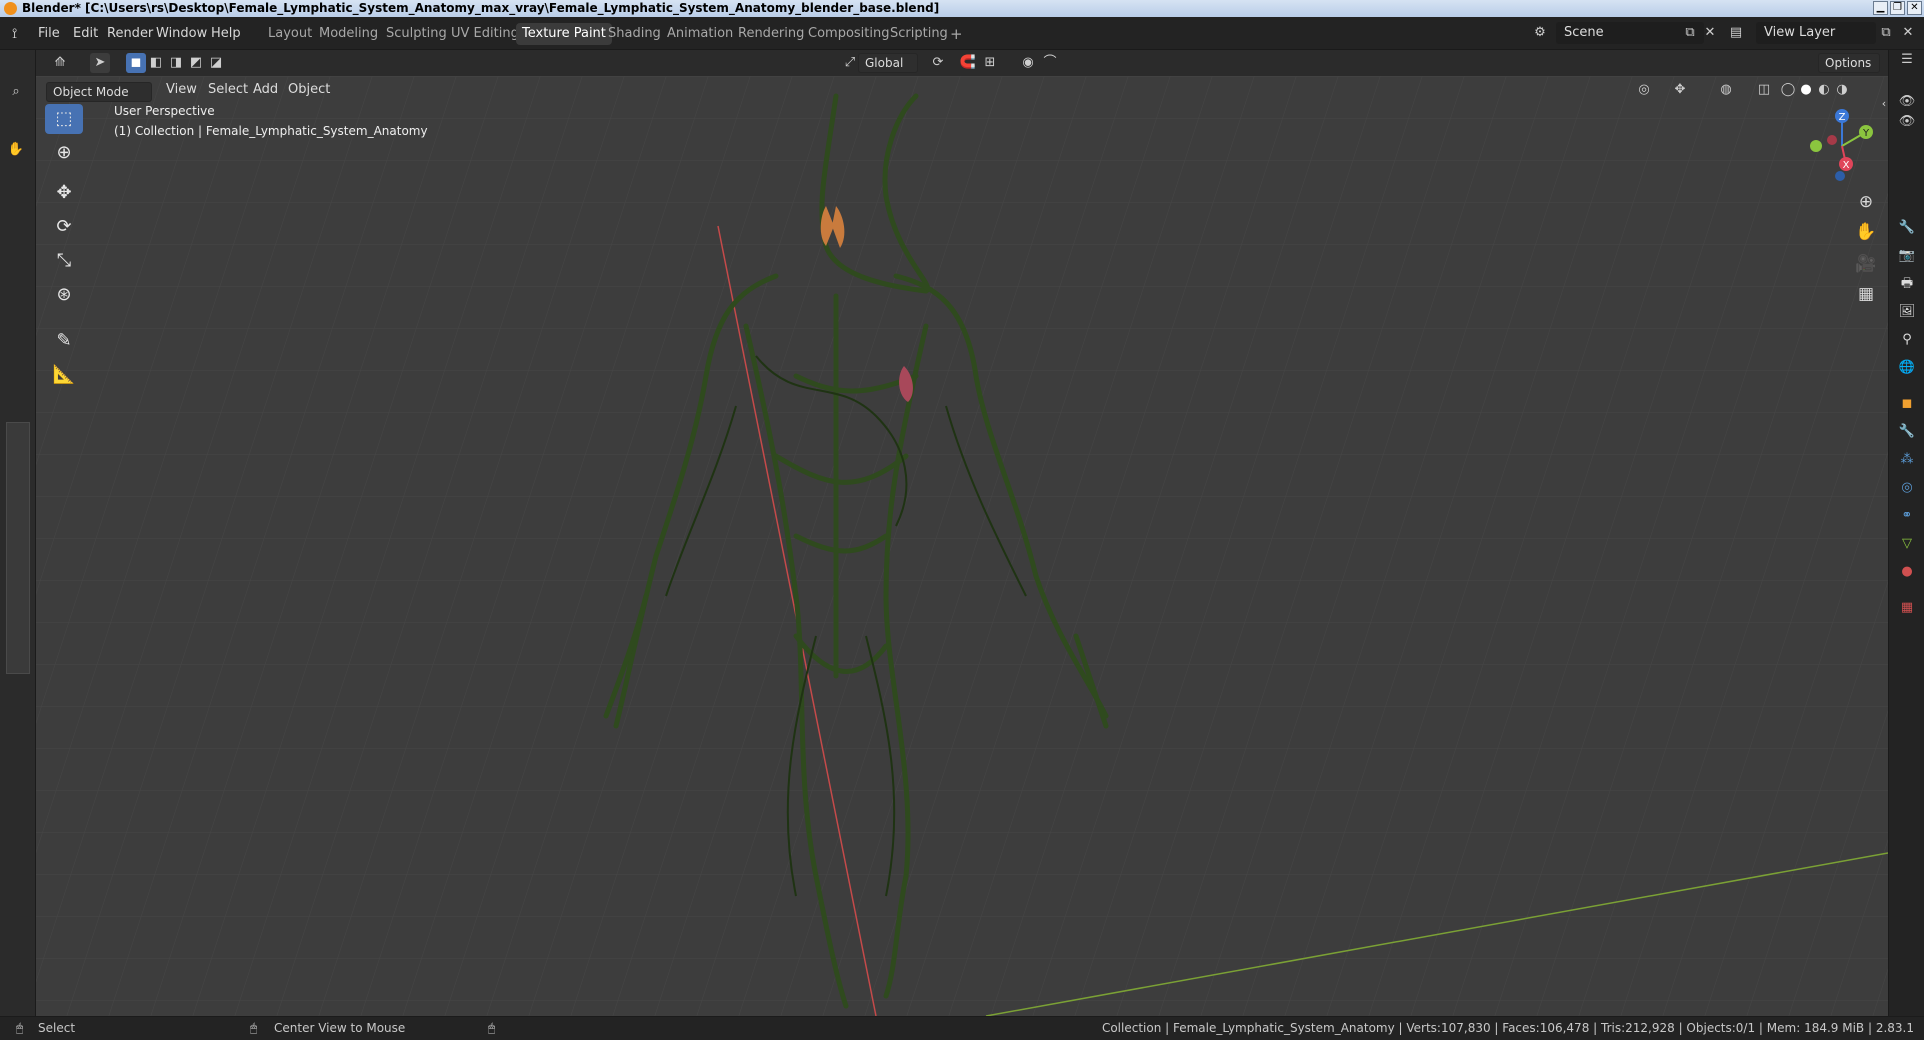 The width and height of the screenshot is (1924, 1040). I want to click on options-dropdown: Options, so click(1849, 63).